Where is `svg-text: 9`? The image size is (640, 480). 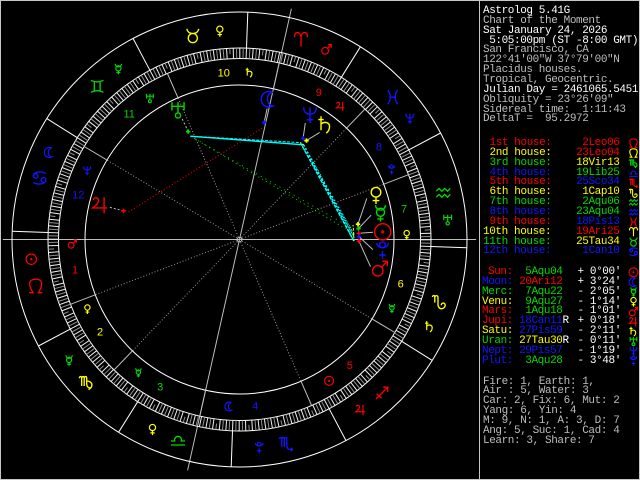
svg-text: 9 is located at coordinates (319, 93).